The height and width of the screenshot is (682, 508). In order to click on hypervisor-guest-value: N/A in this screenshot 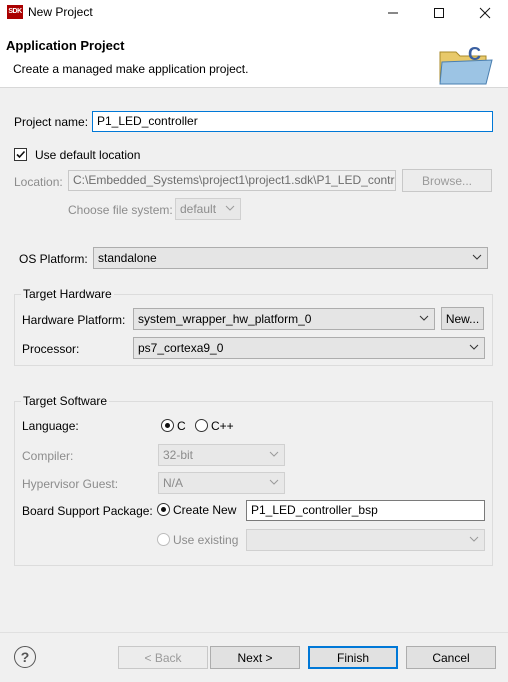, I will do `click(173, 483)`.